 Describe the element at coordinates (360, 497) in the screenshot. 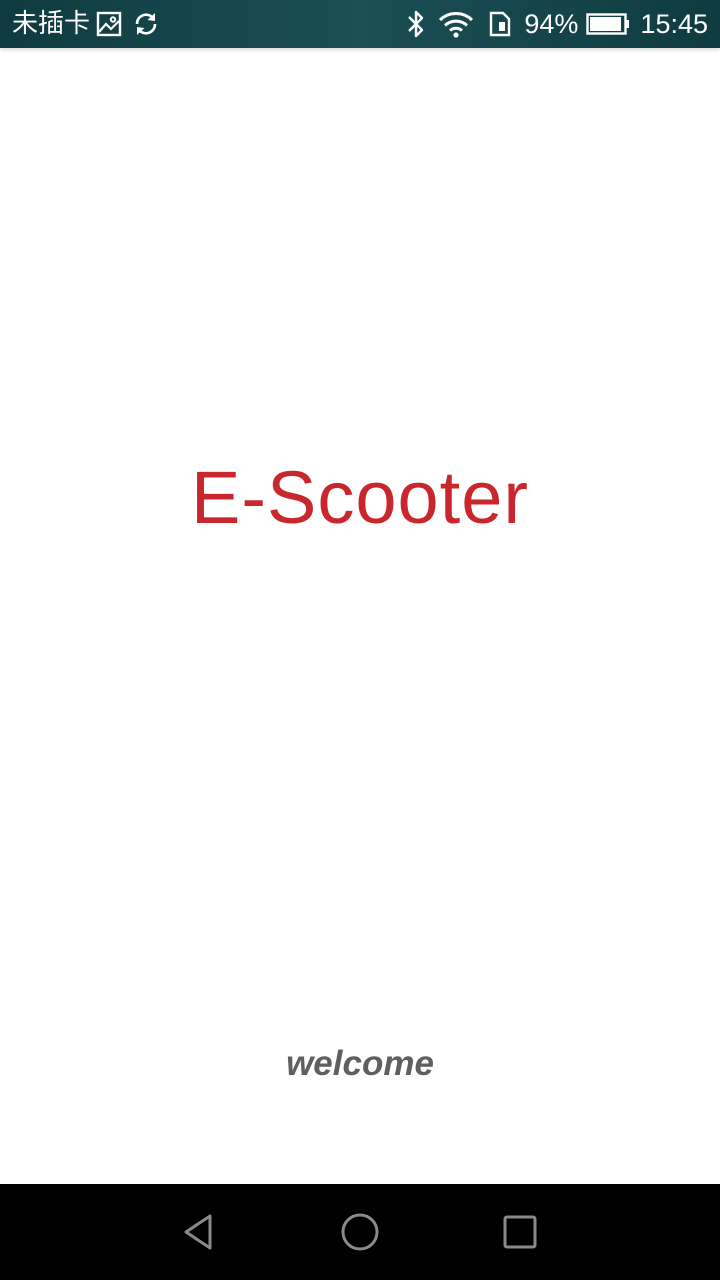

I see `app-title: E-Scooter` at that location.